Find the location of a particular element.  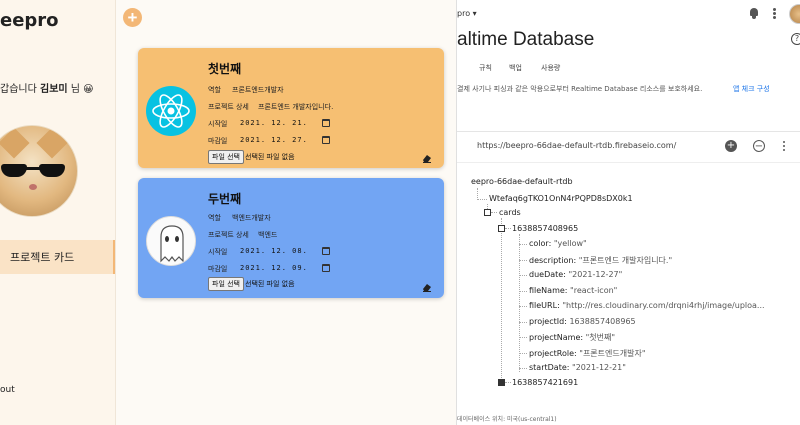

card-title: 첫번째 is located at coordinates (224, 68).